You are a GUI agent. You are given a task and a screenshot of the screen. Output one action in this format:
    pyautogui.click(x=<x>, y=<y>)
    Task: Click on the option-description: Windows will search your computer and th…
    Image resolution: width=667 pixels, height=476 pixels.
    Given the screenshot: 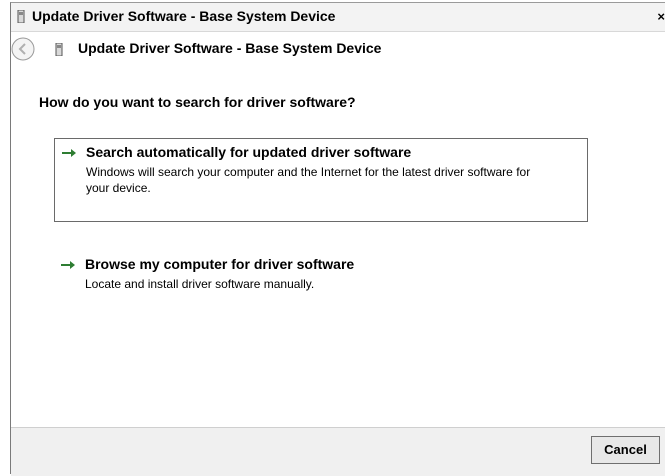 What is the action you would take?
    pyautogui.click(x=308, y=180)
    